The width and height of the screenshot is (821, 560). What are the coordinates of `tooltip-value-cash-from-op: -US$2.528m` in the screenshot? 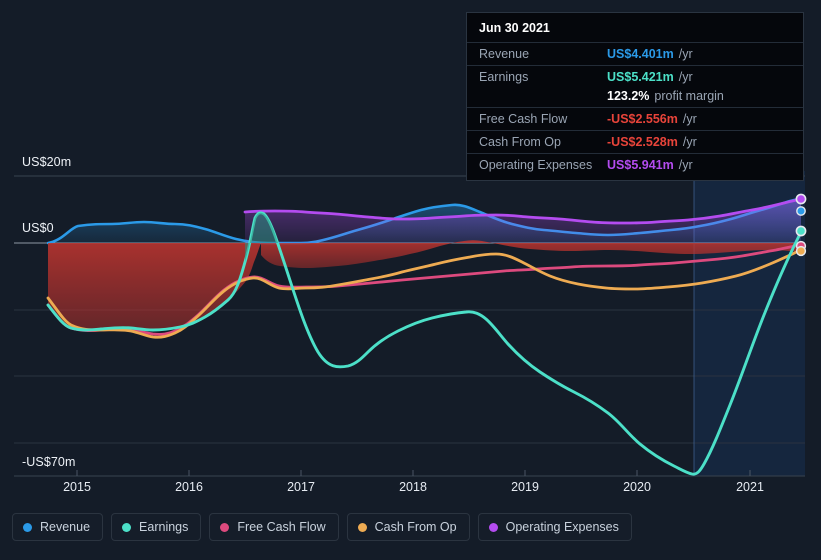 It's located at (642, 142).